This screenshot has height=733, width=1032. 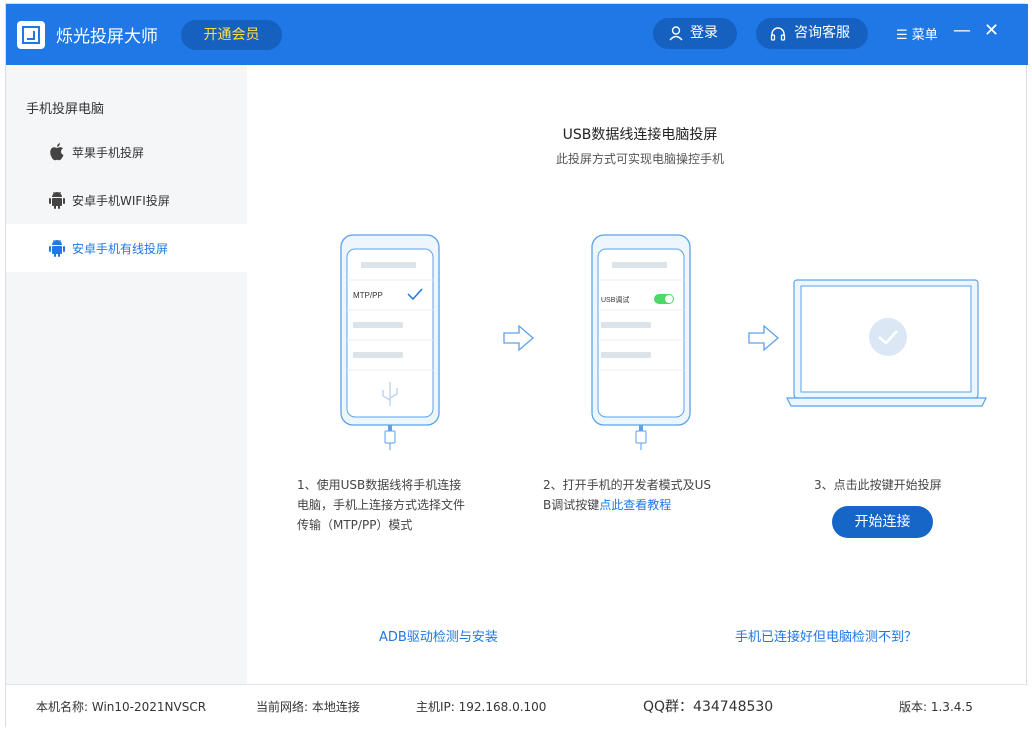 What do you see at coordinates (991, 30) in the screenshot?
I see `close-button: ✕` at bounding box center [991, 30].